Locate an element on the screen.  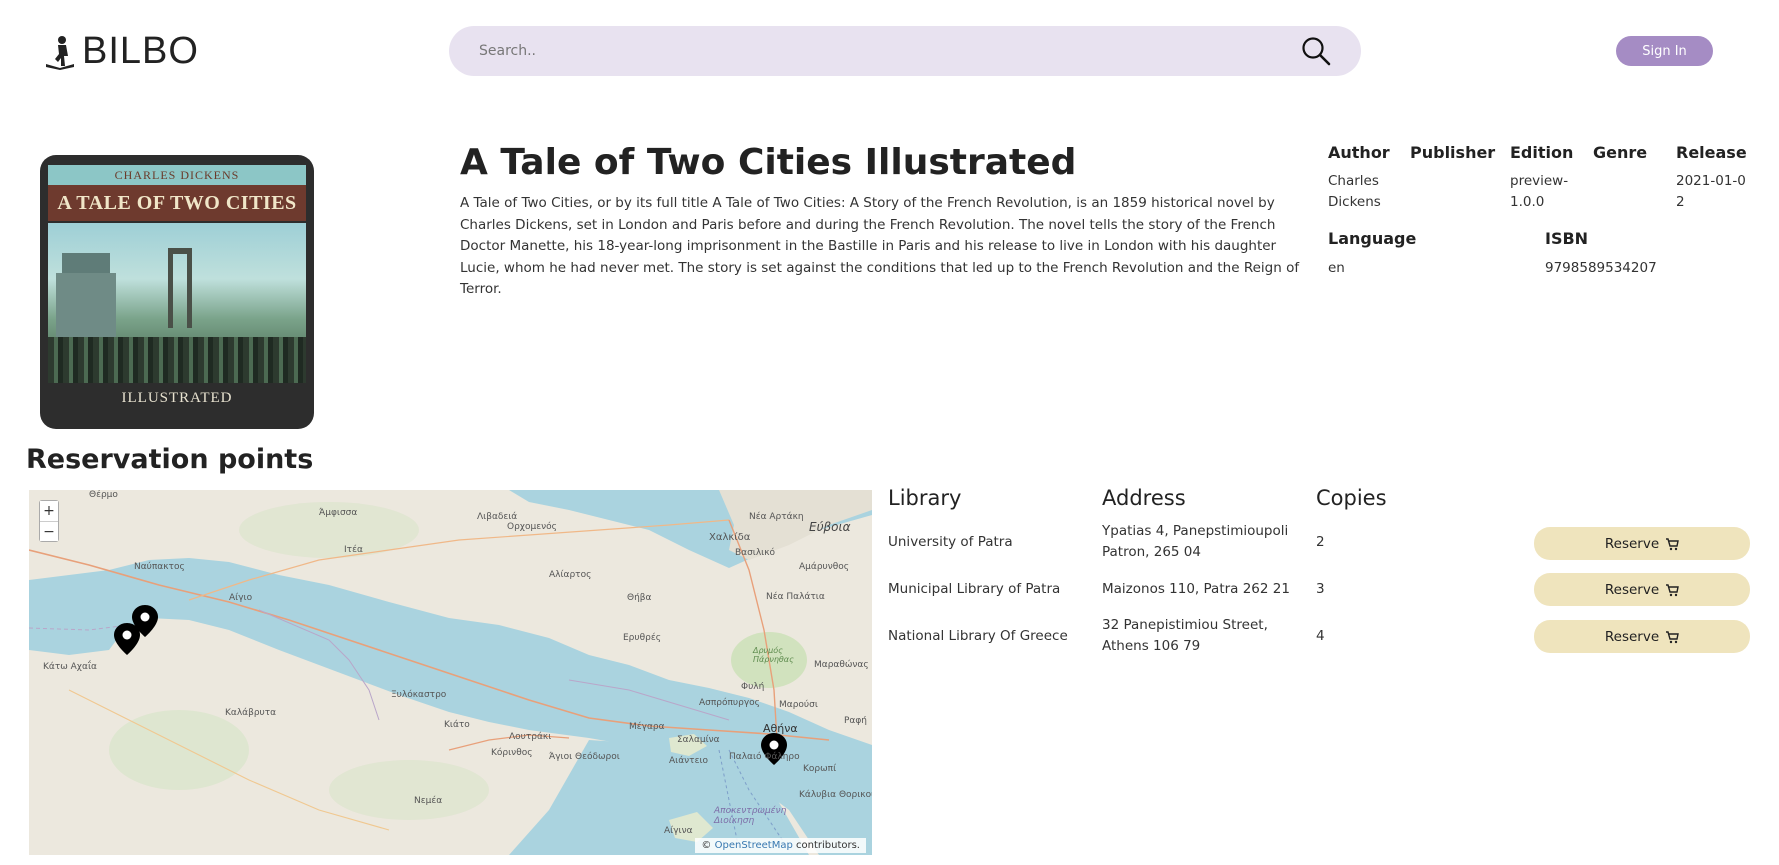
map-label-corinth: Κόρινθος is located at coordinates (512, 753).